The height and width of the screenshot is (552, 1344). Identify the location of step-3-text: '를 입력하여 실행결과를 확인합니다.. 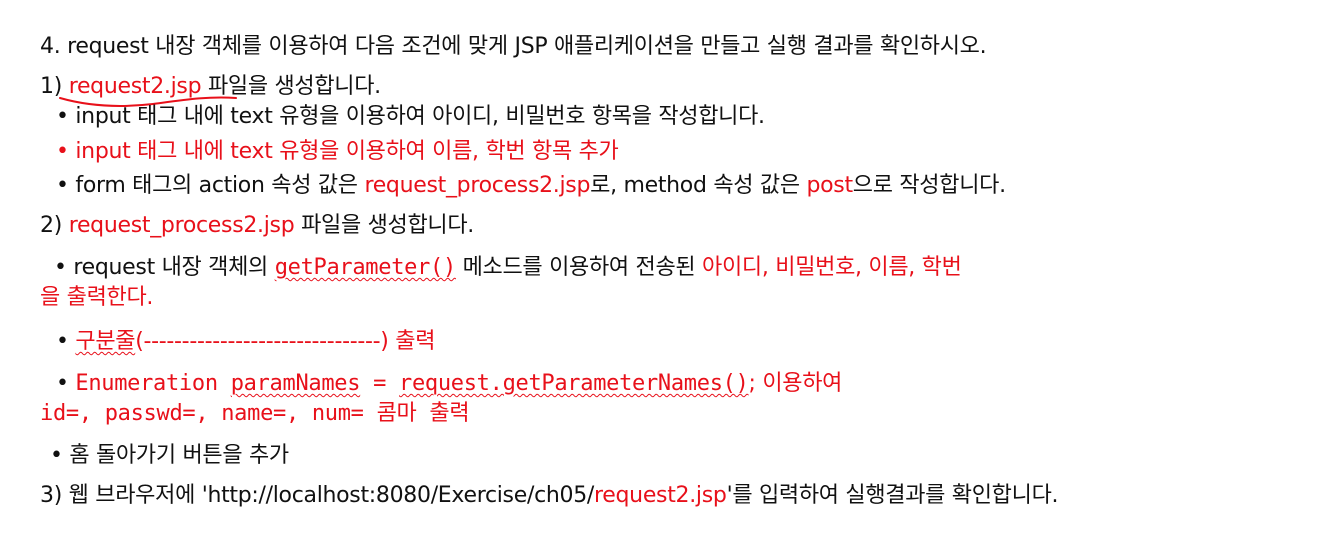
(892, 495).